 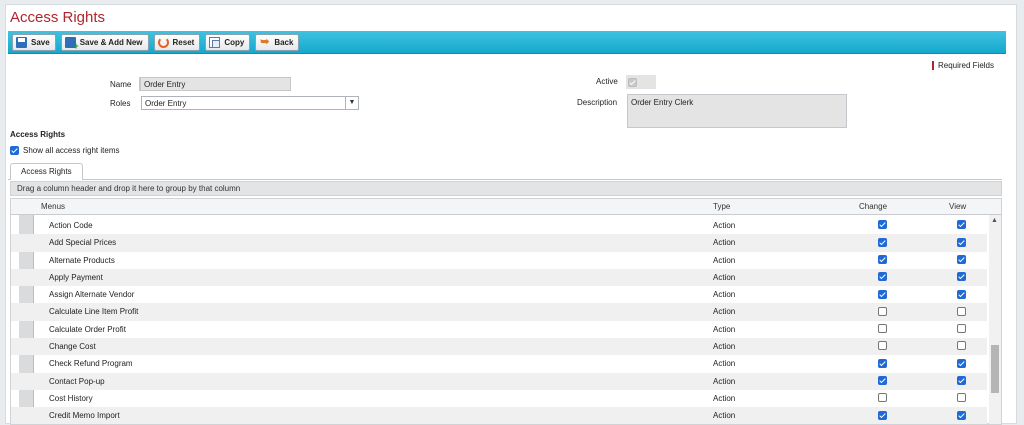 What do you see at coordinates (873, 206) in the screenshot?
I see `column-header-change: Change` at bounding box center [873, 206].